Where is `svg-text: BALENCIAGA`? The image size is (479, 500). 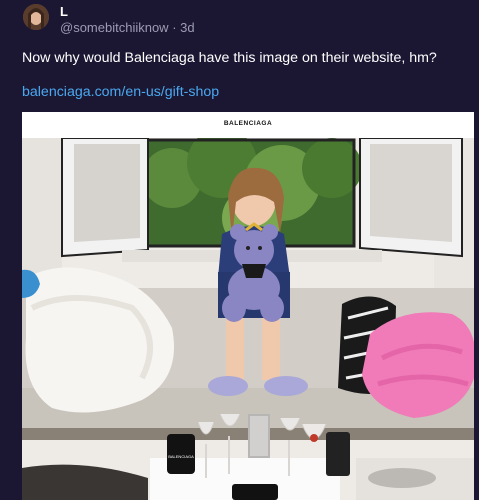 svg-text: BALENCIAGA is located at coordinates (181, 456).